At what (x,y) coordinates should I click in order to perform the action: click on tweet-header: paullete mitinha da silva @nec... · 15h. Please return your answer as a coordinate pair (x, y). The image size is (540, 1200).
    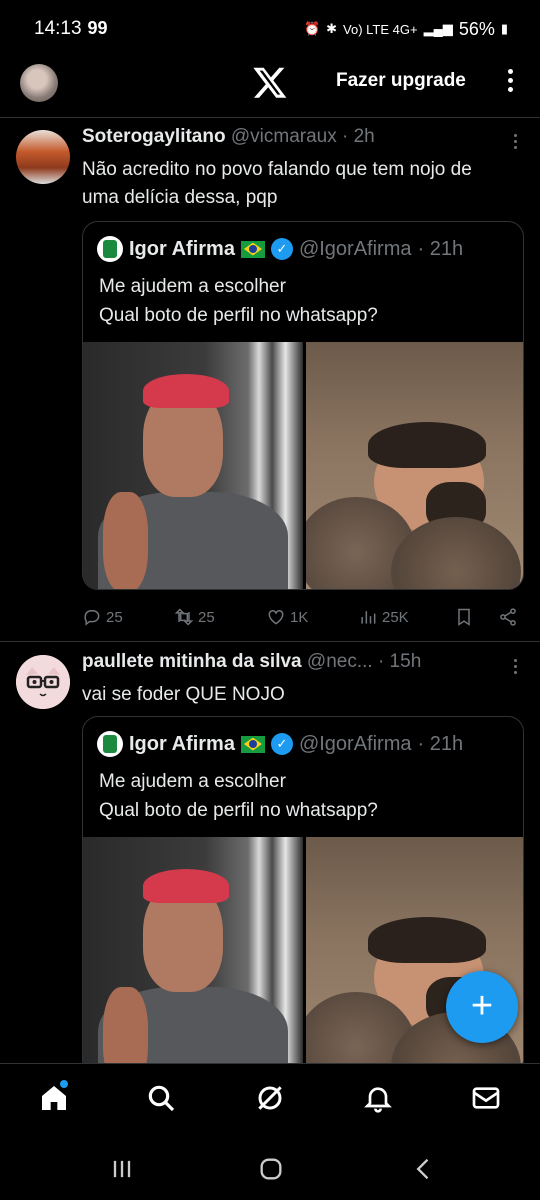
    Looking at the image, I should click on (289, 662).